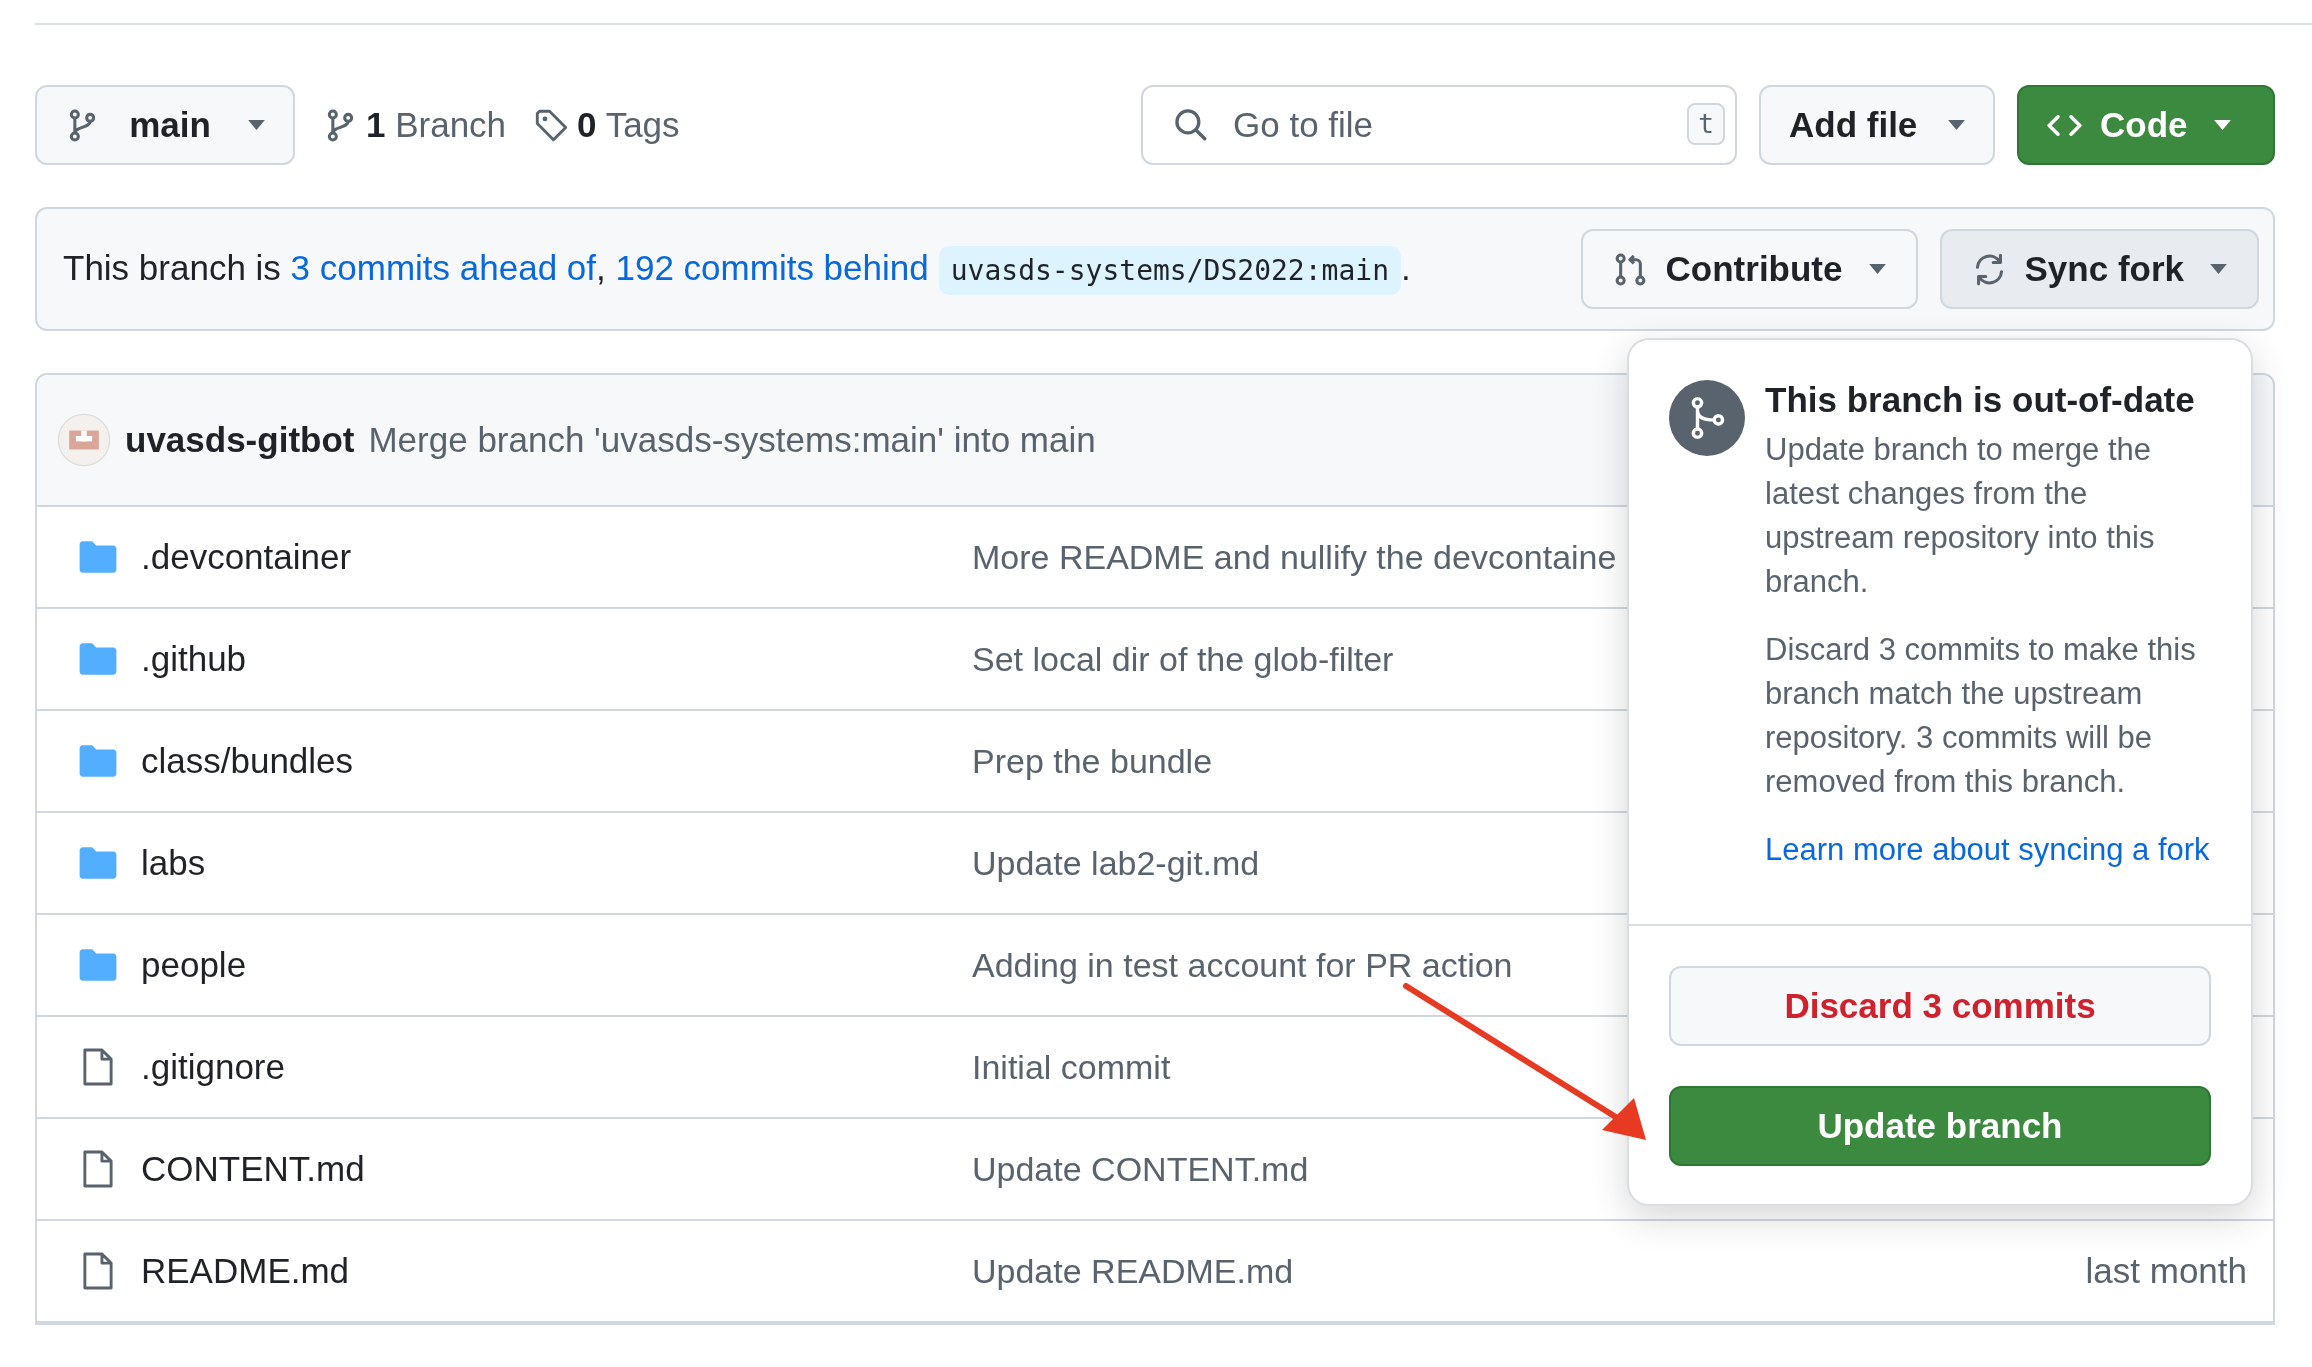 This screenshot has width=2312, height=1367. What do you see at coordinates (2146, 125) in the screenshot?
I see `code-button: Code` at bounding box center [2146, 125].